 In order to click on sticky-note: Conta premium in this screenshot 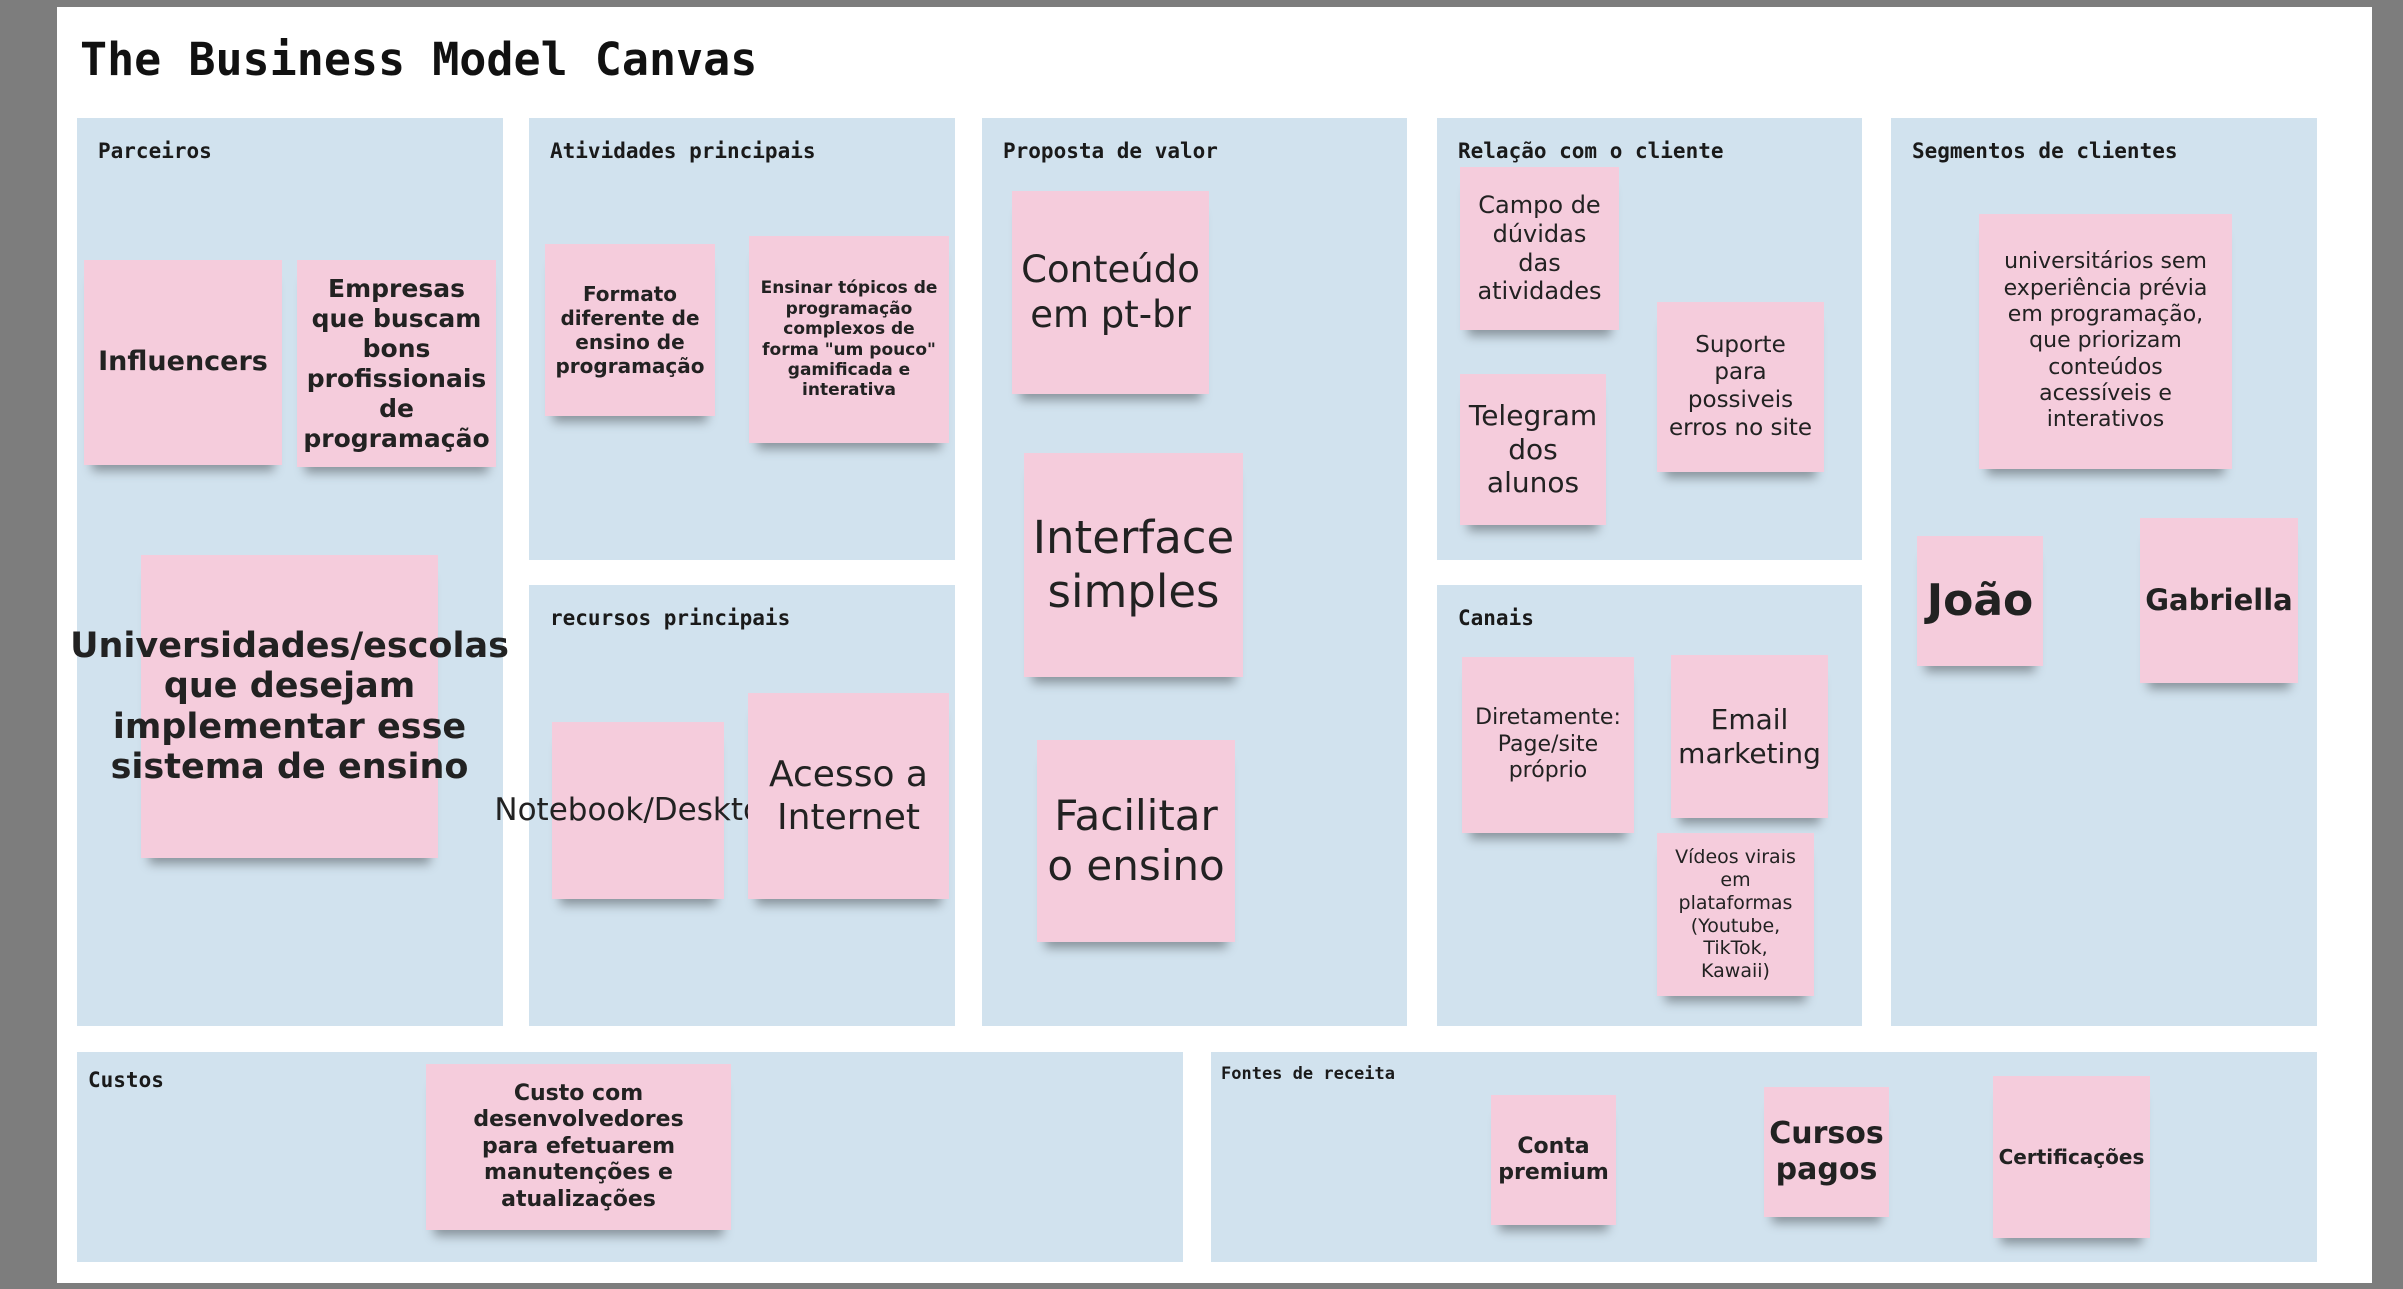, I will do `click(1553, 1160)`.